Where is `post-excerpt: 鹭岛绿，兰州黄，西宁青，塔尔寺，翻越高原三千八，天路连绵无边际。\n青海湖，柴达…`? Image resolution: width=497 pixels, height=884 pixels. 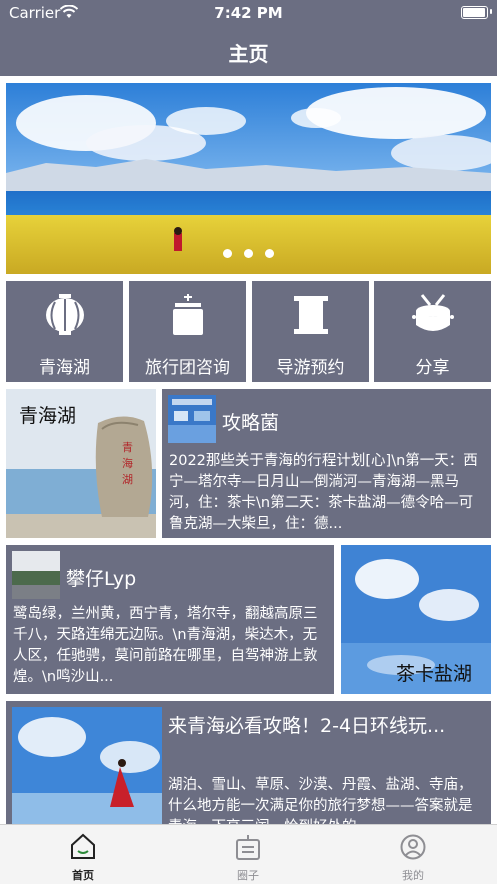 post-excerpt: 鹭岛绿，兰州黄，西宁青，塔尔寺，翻越高原三千八，天路连绵无边际。\n青海湖，柴达… is located at coordinates (165, 645).